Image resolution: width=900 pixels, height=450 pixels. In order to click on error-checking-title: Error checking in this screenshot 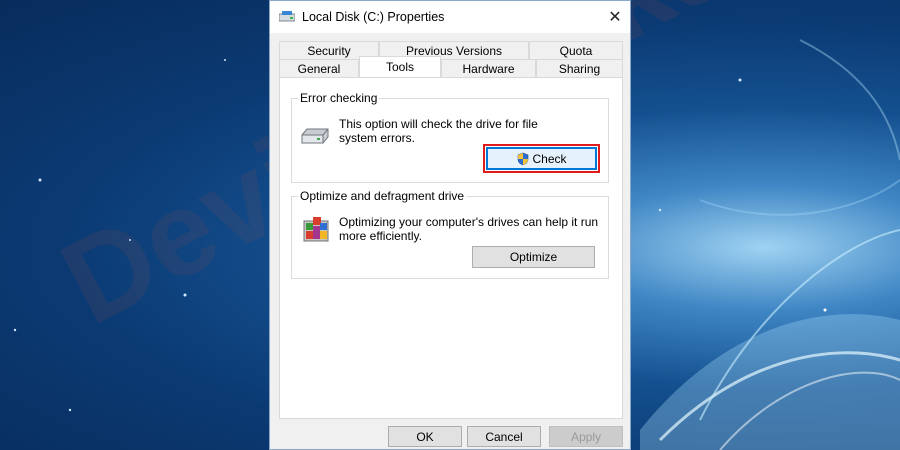, I will do `click(339, 98)`.